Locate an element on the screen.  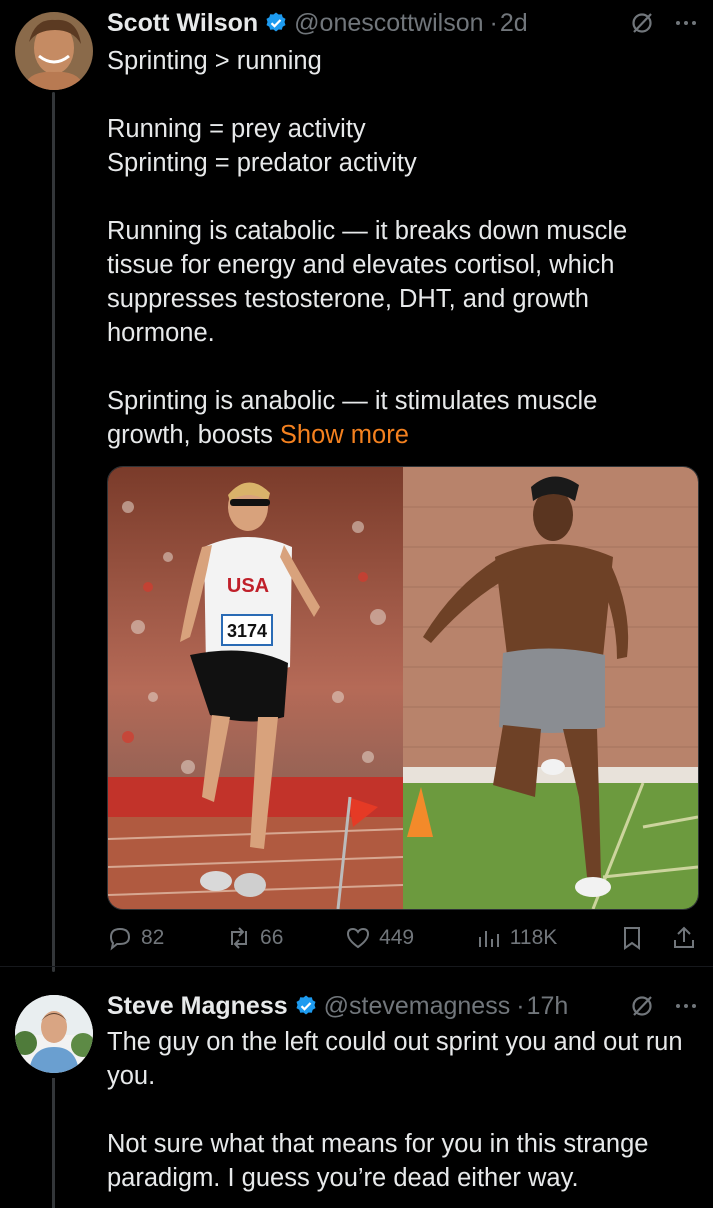
views-count: 118K is located at coordinates (533, 937).